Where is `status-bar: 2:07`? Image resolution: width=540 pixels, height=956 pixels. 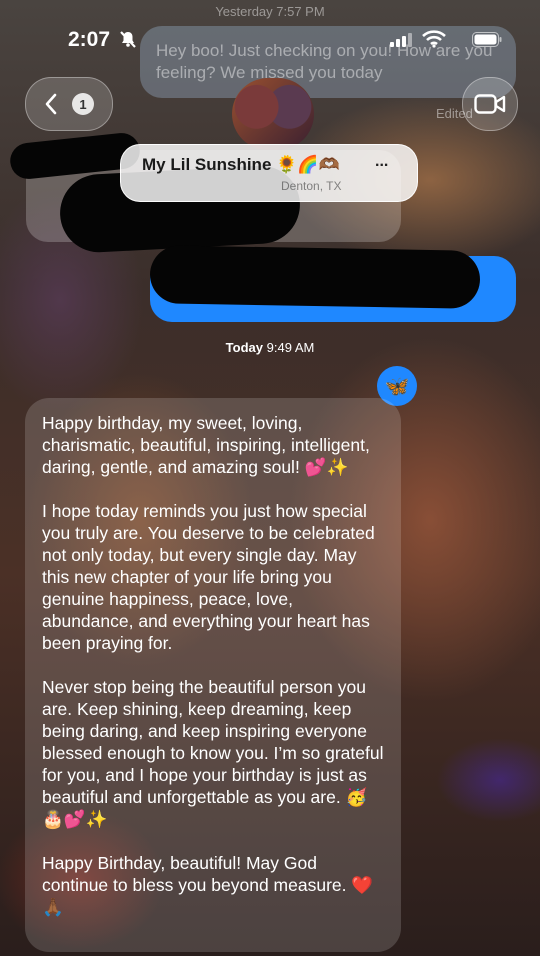 status-bar: 2:07 is located at coordinates (270, 35).